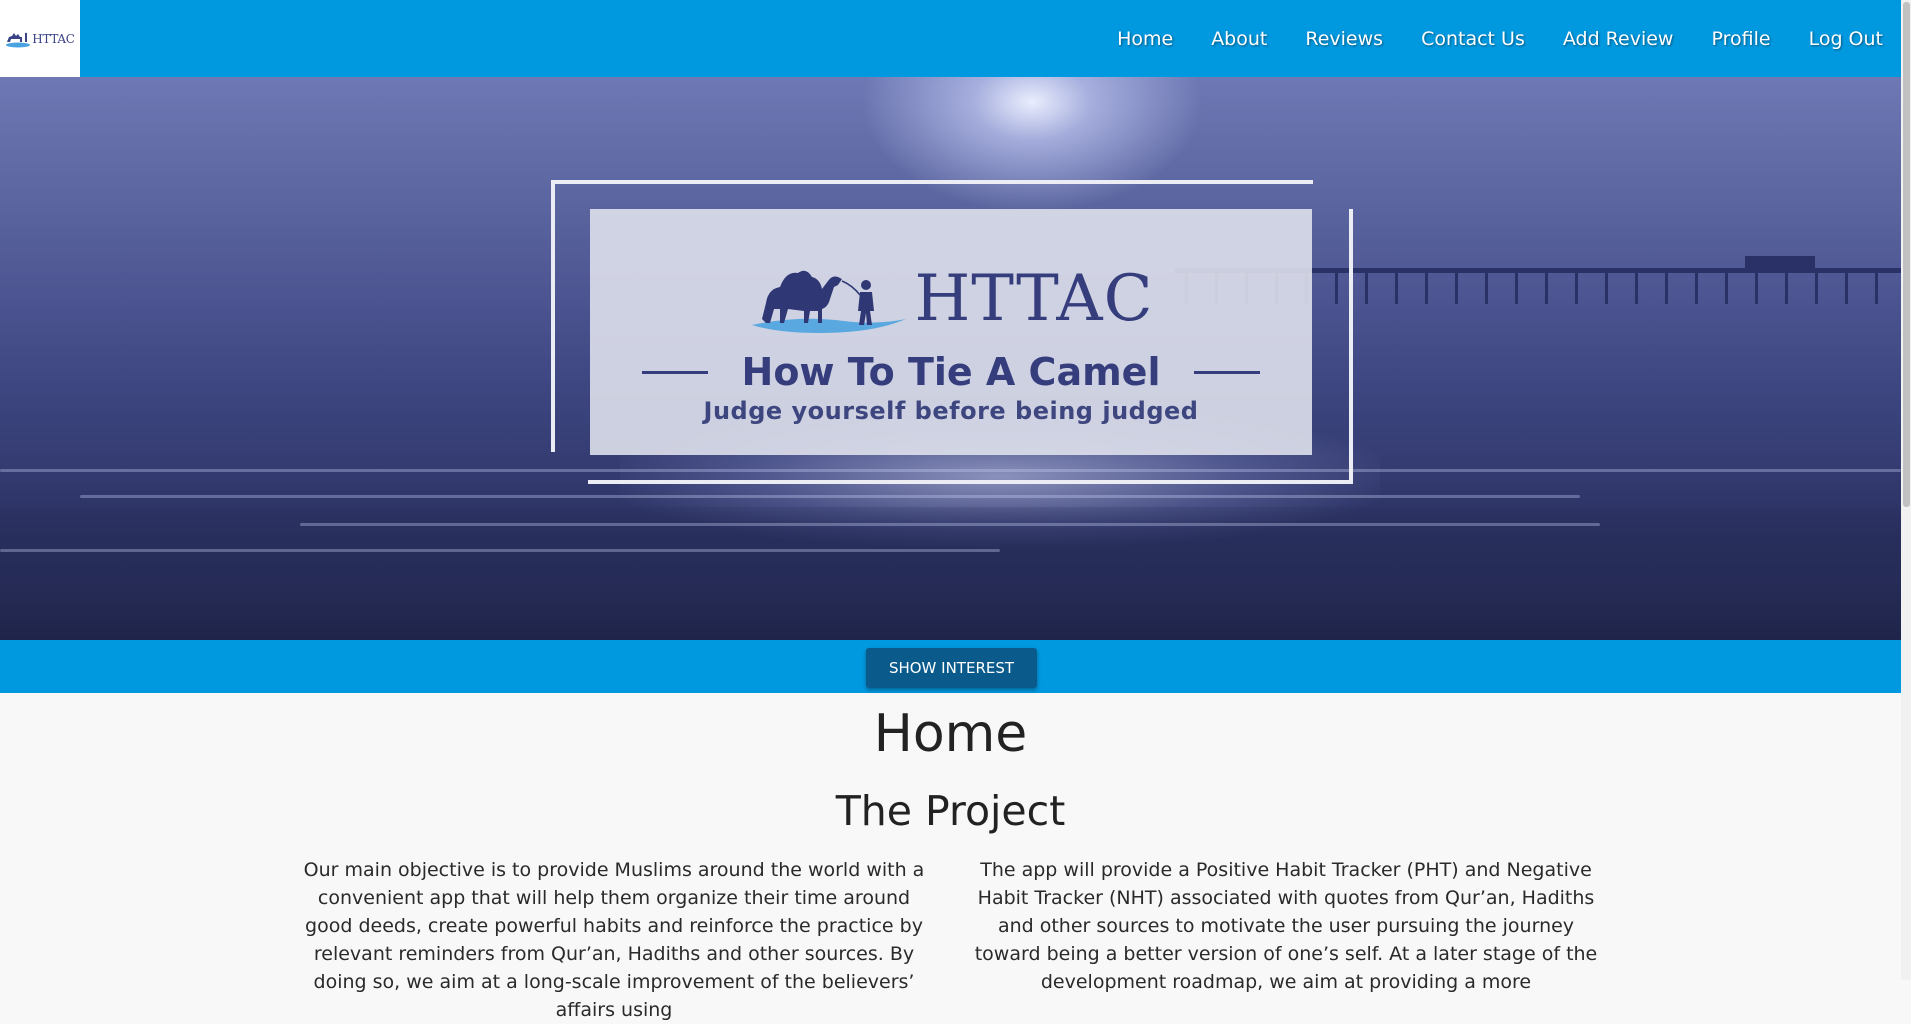 This screenshot has height=1024, width=1911. I want to click on nav-contact-us: Contact Us, so click(1473, 39).